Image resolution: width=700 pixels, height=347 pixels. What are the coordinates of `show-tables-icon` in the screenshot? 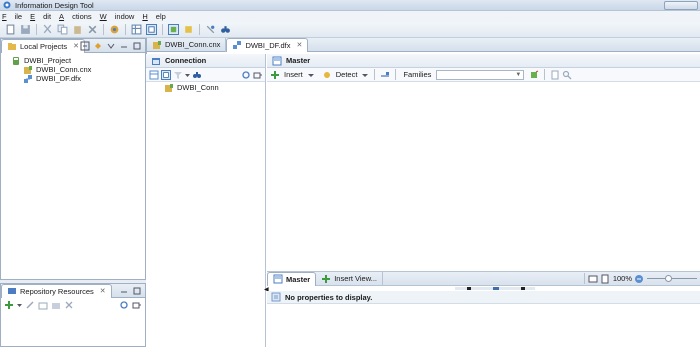 It's located at (154, 75).